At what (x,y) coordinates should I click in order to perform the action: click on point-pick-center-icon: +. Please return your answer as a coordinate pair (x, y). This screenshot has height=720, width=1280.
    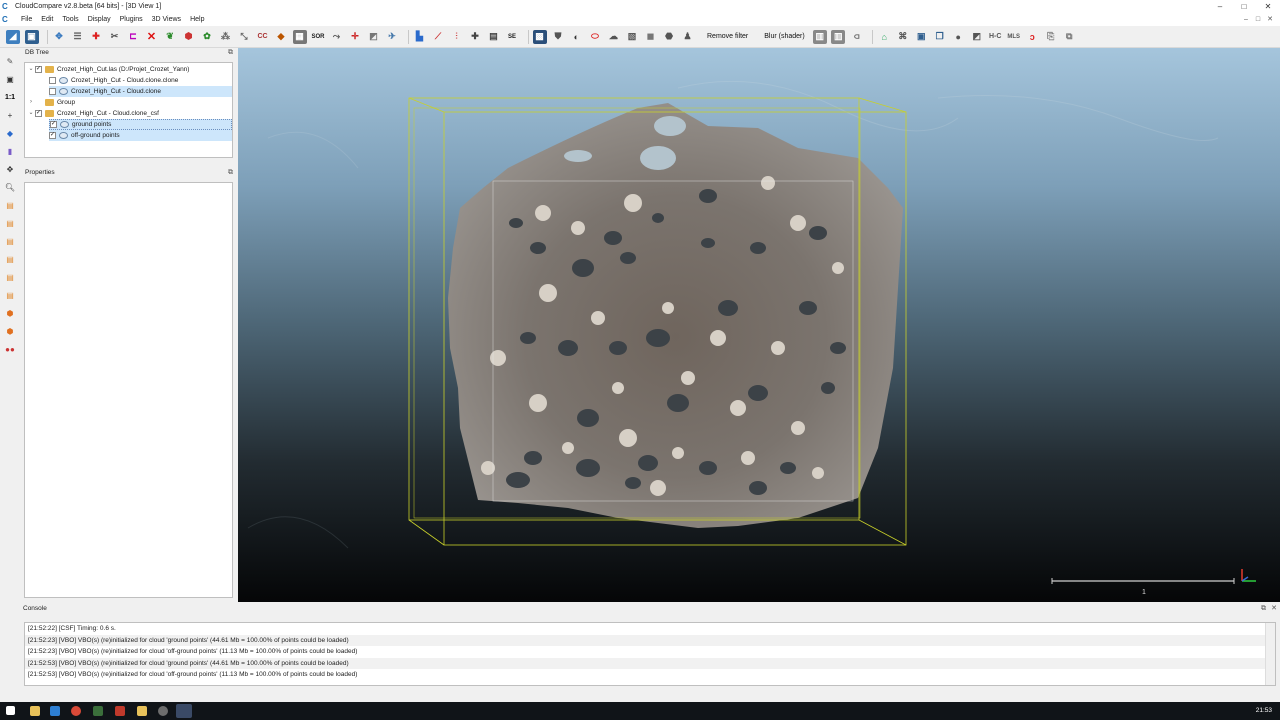
    Looking at the image, I should click on (10, 116).